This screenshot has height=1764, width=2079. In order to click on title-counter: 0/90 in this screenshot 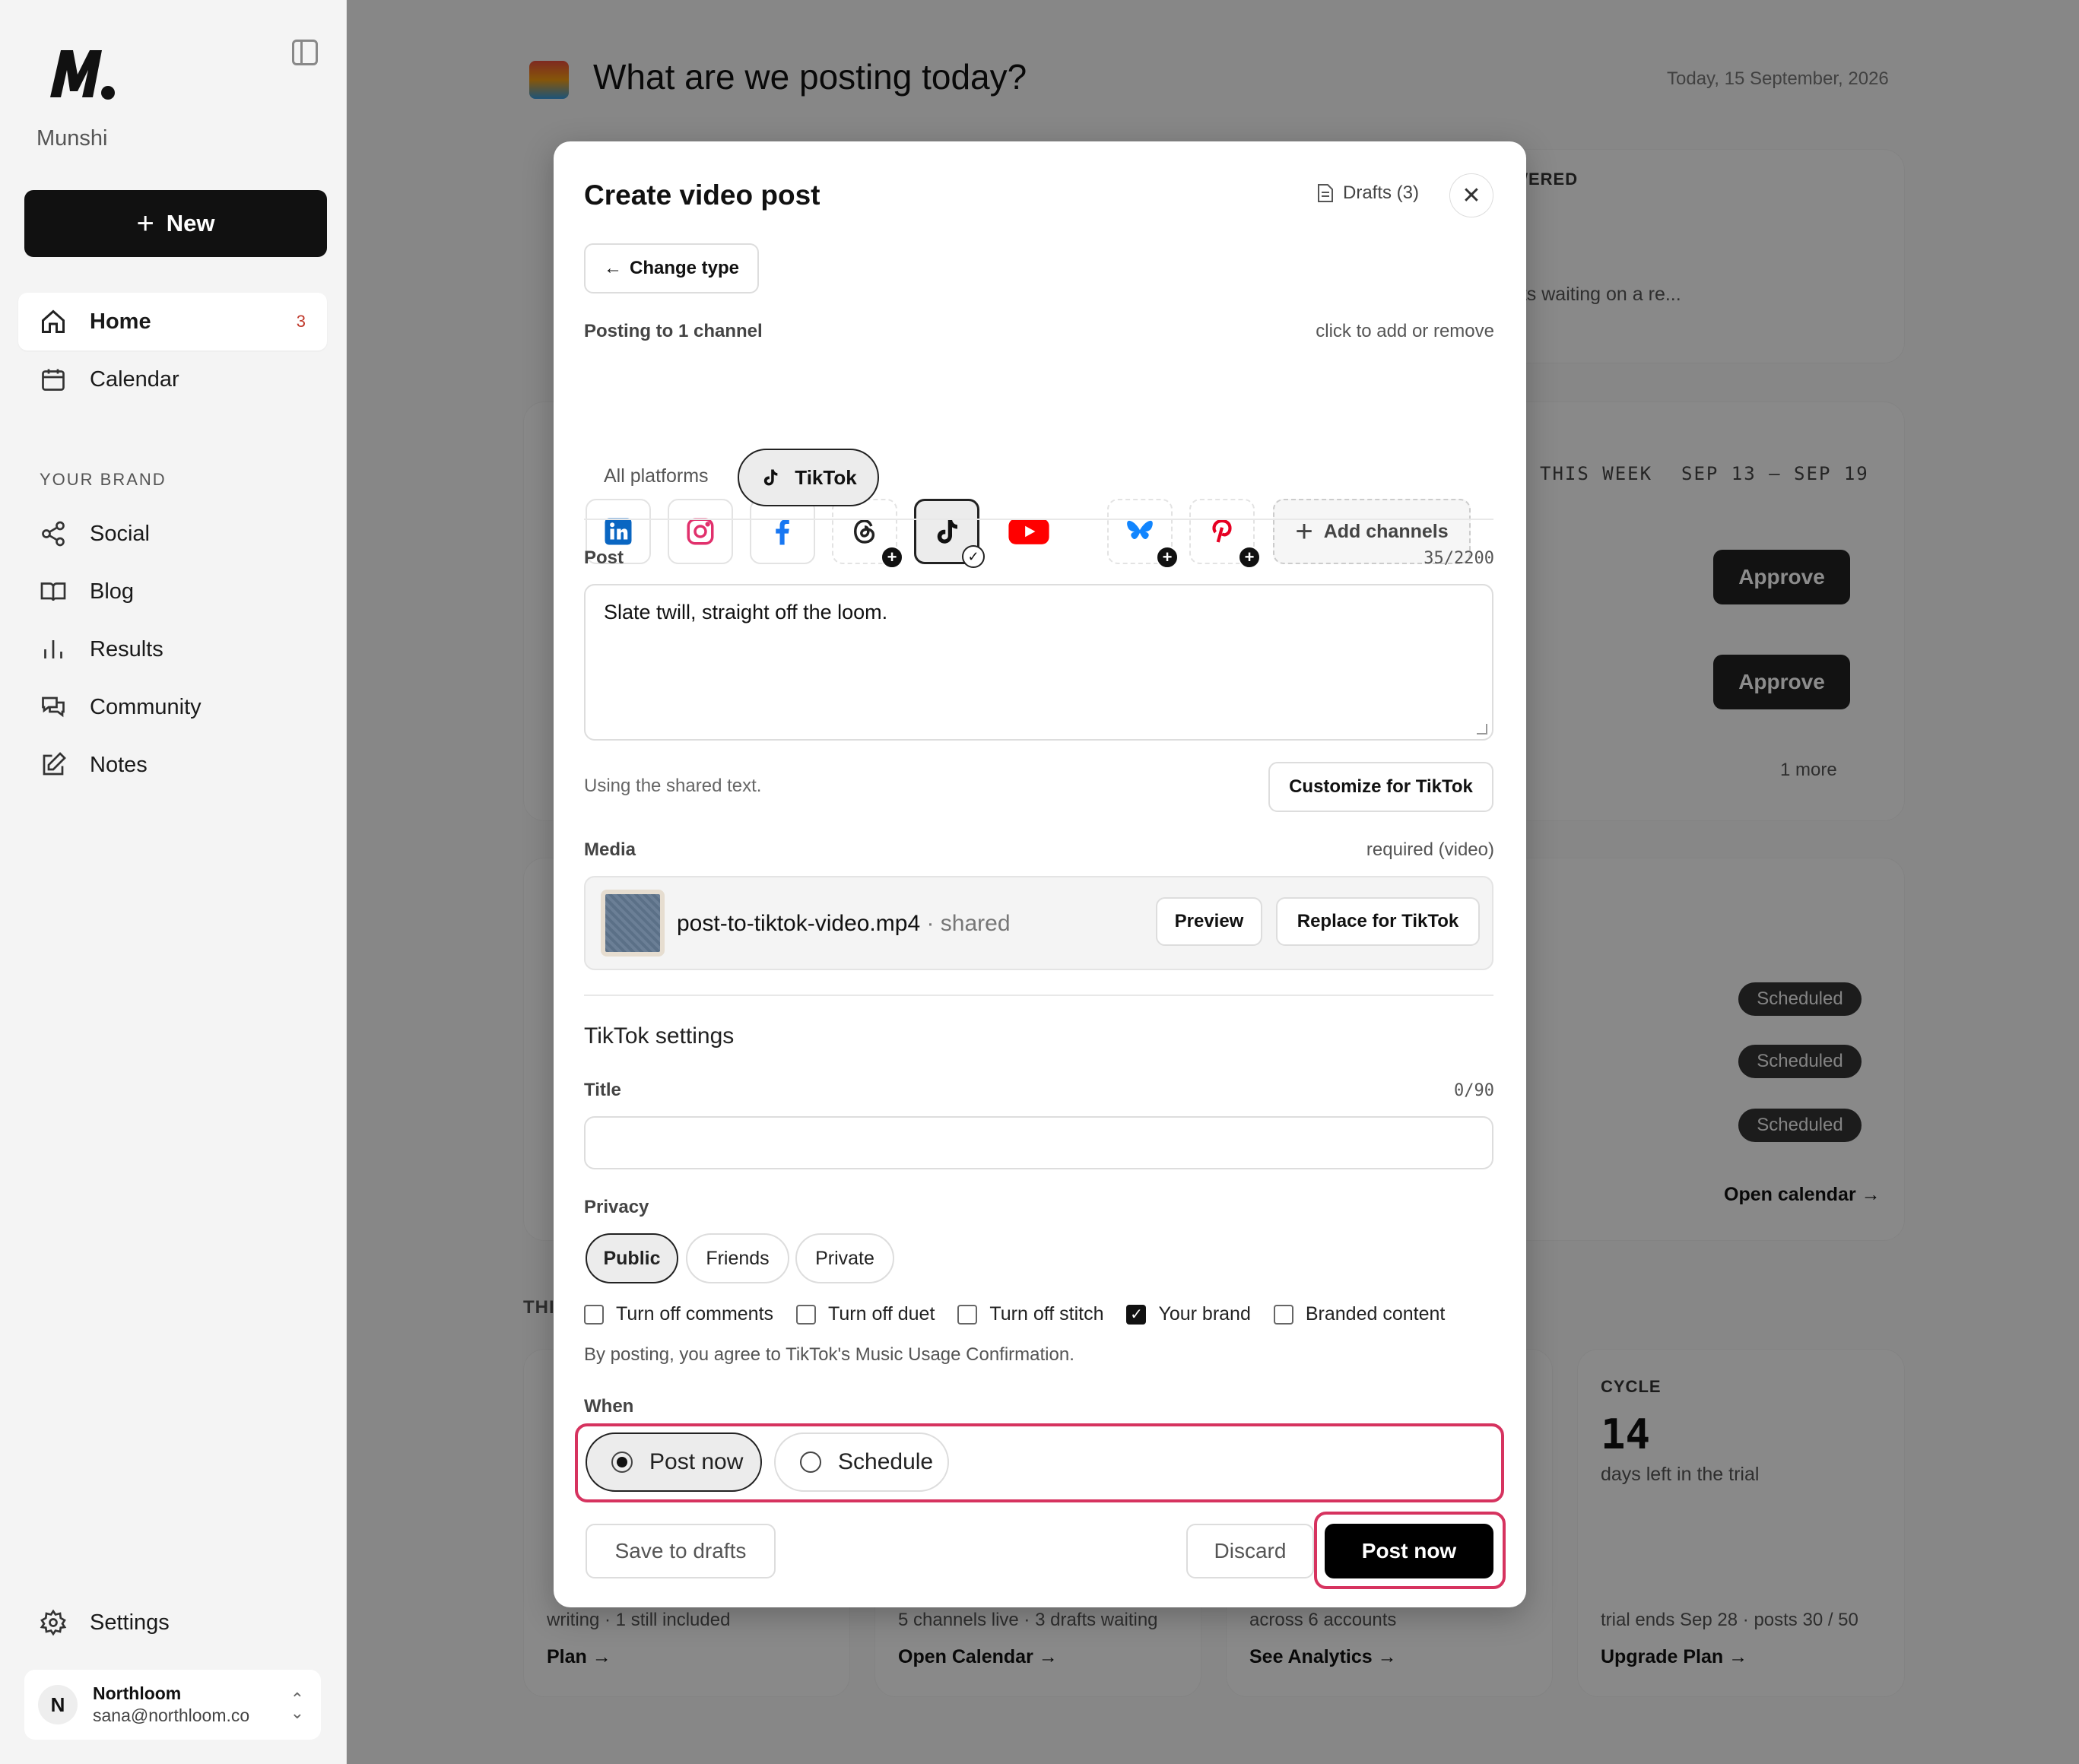, I will do `click(1474, 1090)`.